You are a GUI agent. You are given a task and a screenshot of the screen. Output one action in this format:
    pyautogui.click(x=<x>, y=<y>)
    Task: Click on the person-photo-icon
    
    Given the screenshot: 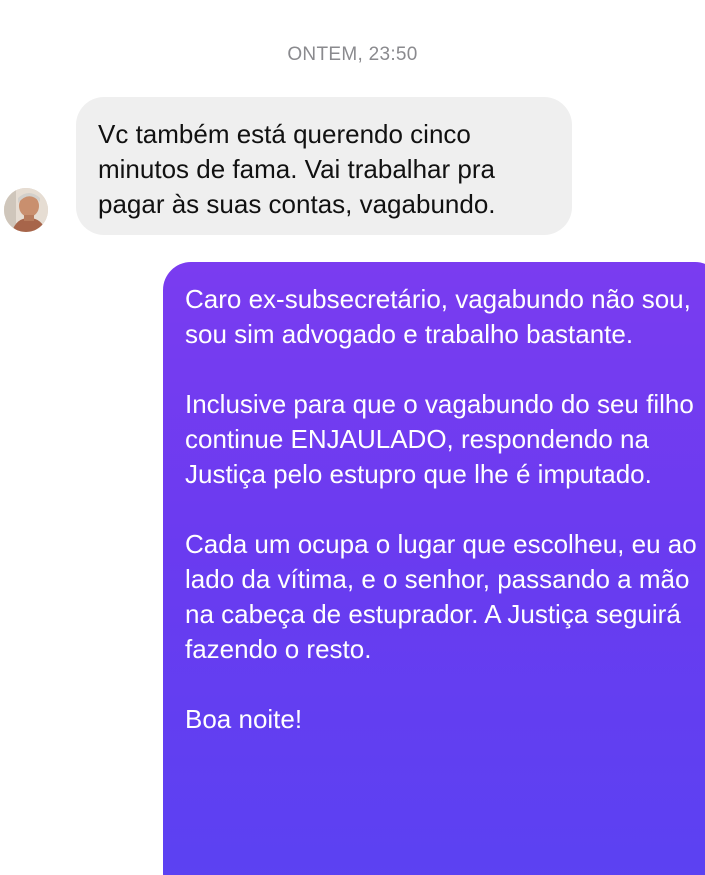 What is the action you would take?
    pyautogui.click(x=26, y=210)
    